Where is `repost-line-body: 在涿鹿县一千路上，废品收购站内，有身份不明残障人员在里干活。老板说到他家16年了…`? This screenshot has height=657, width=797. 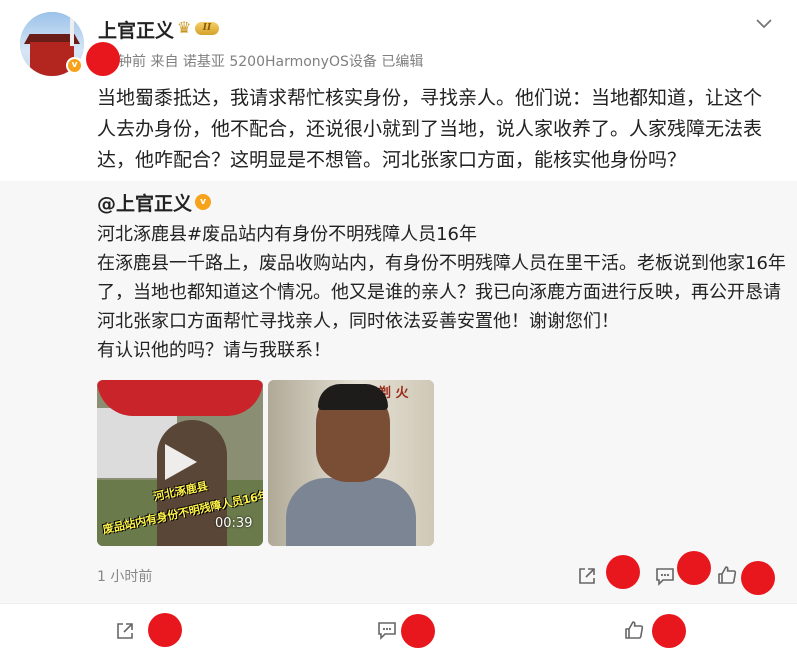 repost-line-body: 在涿鹿县一千路上，废品收购站内，有身份不明残障人员在里干活。老板说到他家16年了… is located at coordinates (441, 292).